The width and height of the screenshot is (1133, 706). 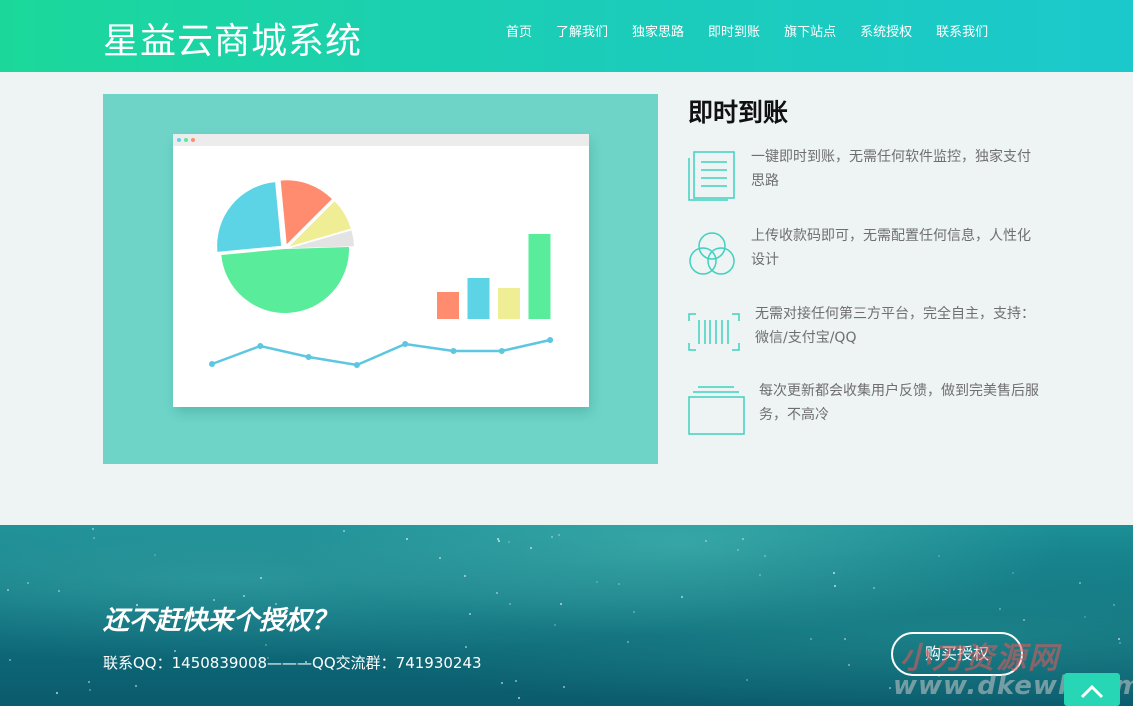 I want to click on circles-icon, so click(x=712, y=253).